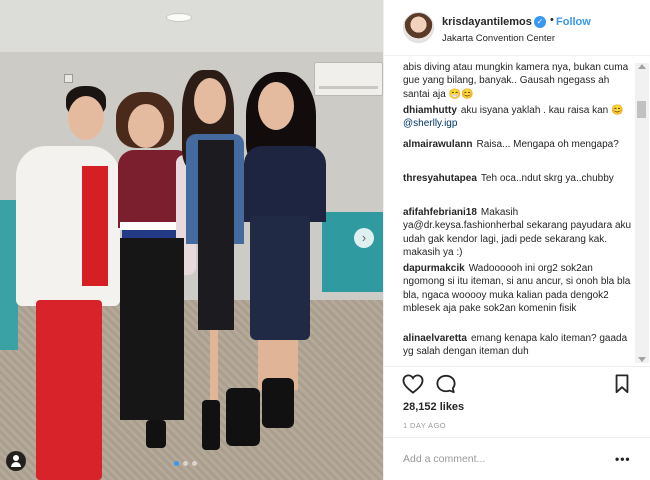 The height and width of the screenshot is (480, 650). Describe the element at coordinates (413, 384) in the screenshot. I see `heart-icon` at that location.